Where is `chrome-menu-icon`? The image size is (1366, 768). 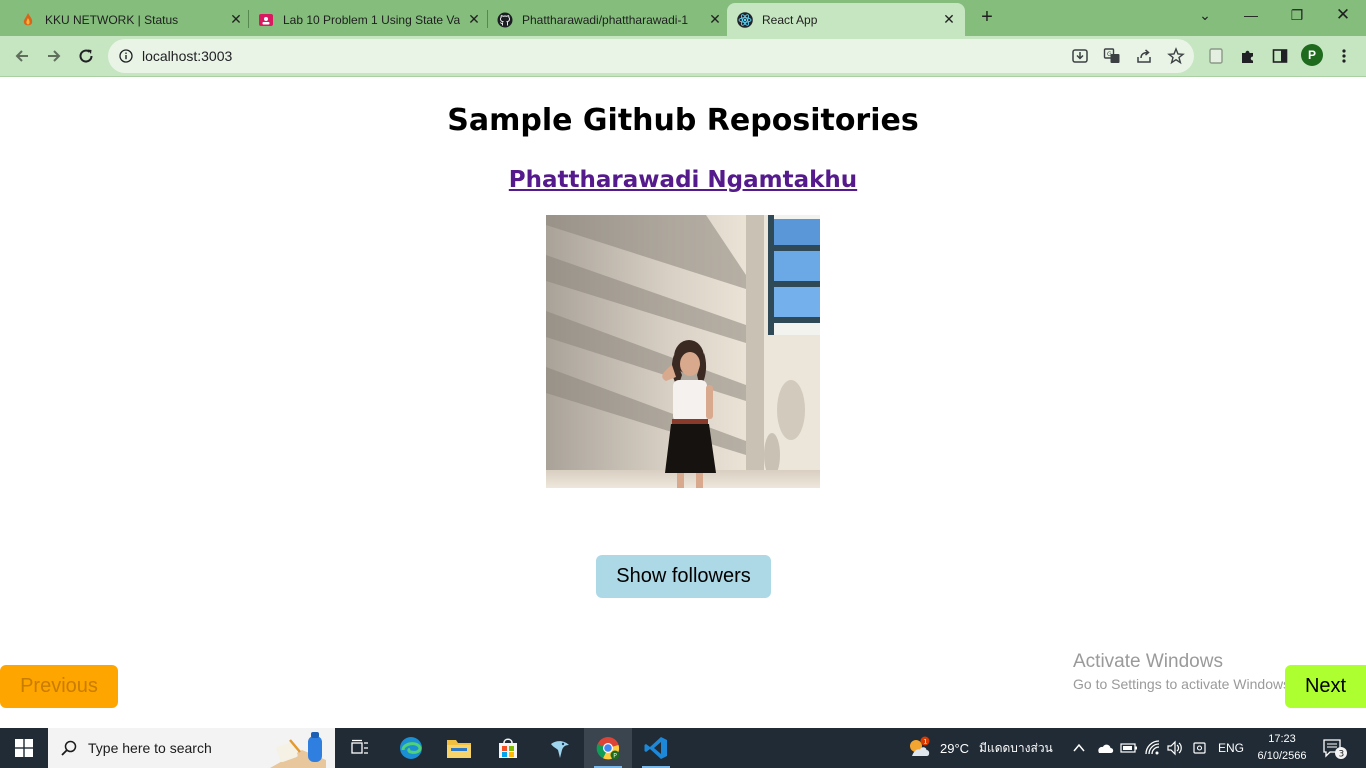
chrome-menu-icon is located at coordinates (1344, 56).